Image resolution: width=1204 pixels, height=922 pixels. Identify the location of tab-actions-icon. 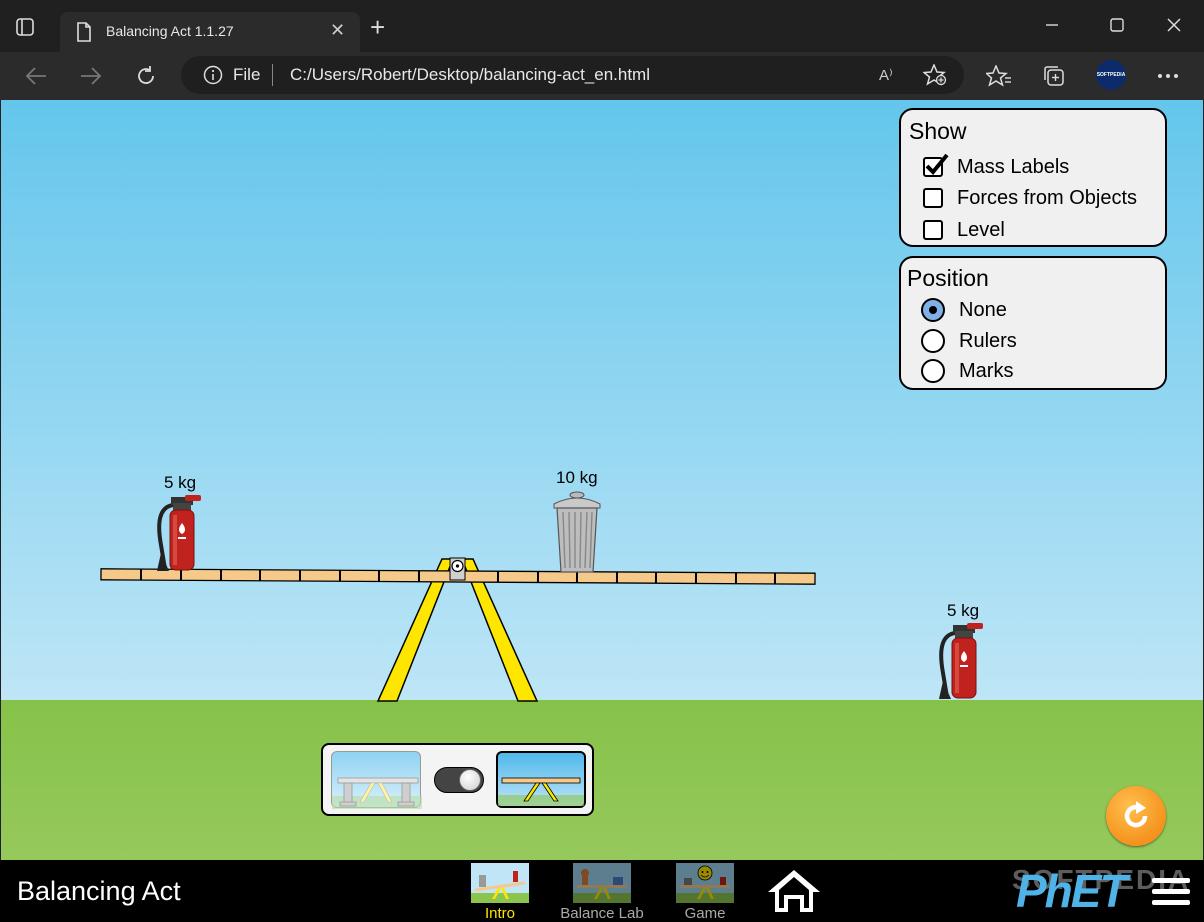
(25, 27).